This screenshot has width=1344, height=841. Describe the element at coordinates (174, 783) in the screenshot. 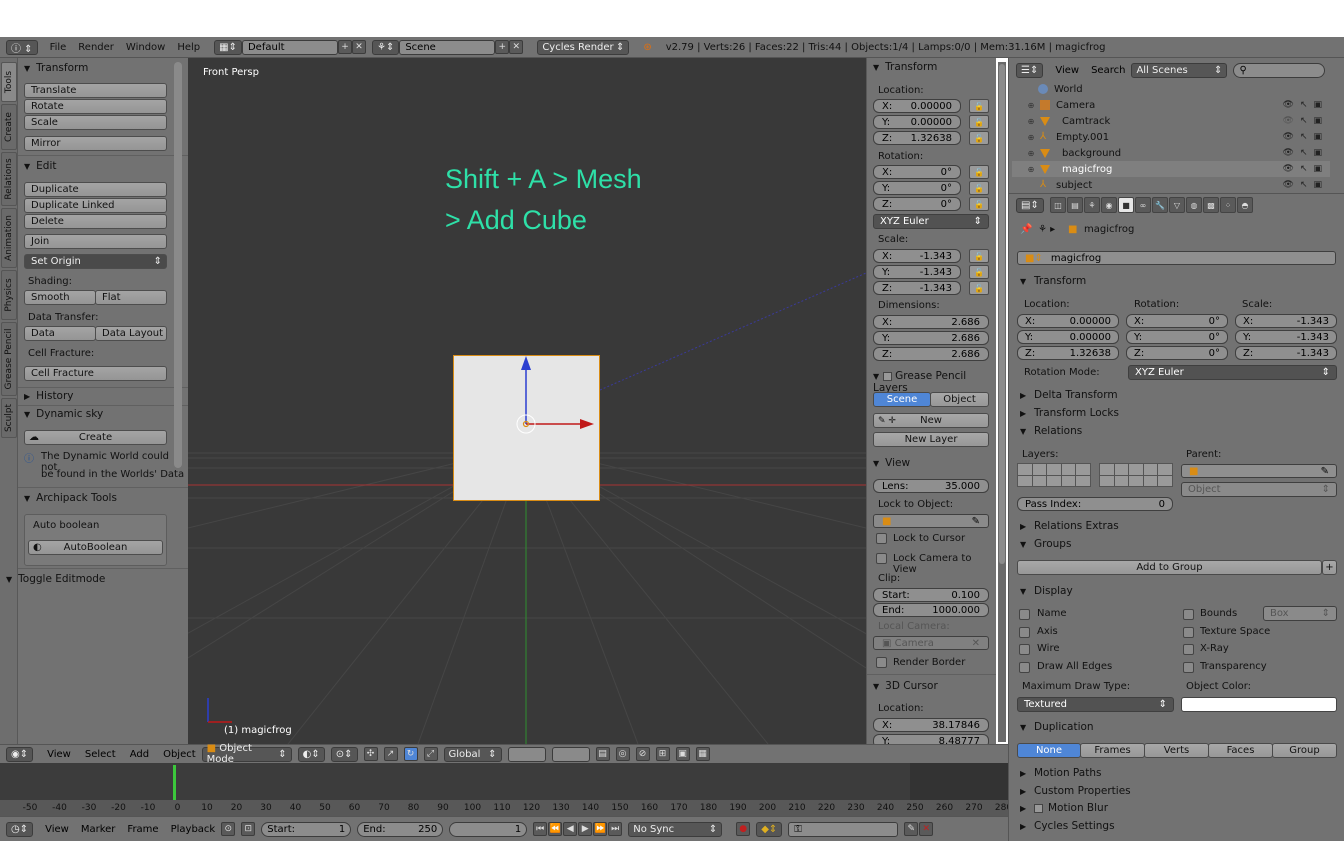

I see `current-frame-marker` at that location.